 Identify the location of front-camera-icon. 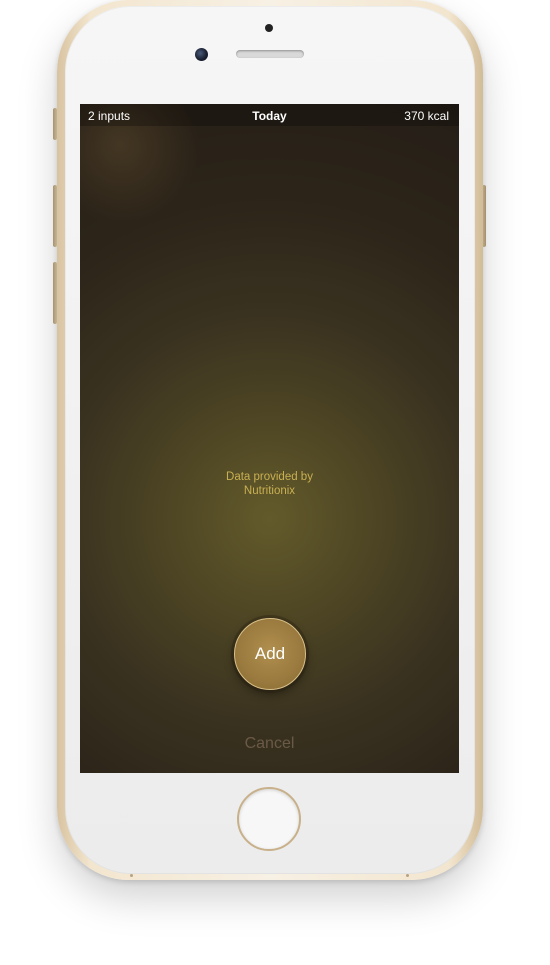
(201, 54).